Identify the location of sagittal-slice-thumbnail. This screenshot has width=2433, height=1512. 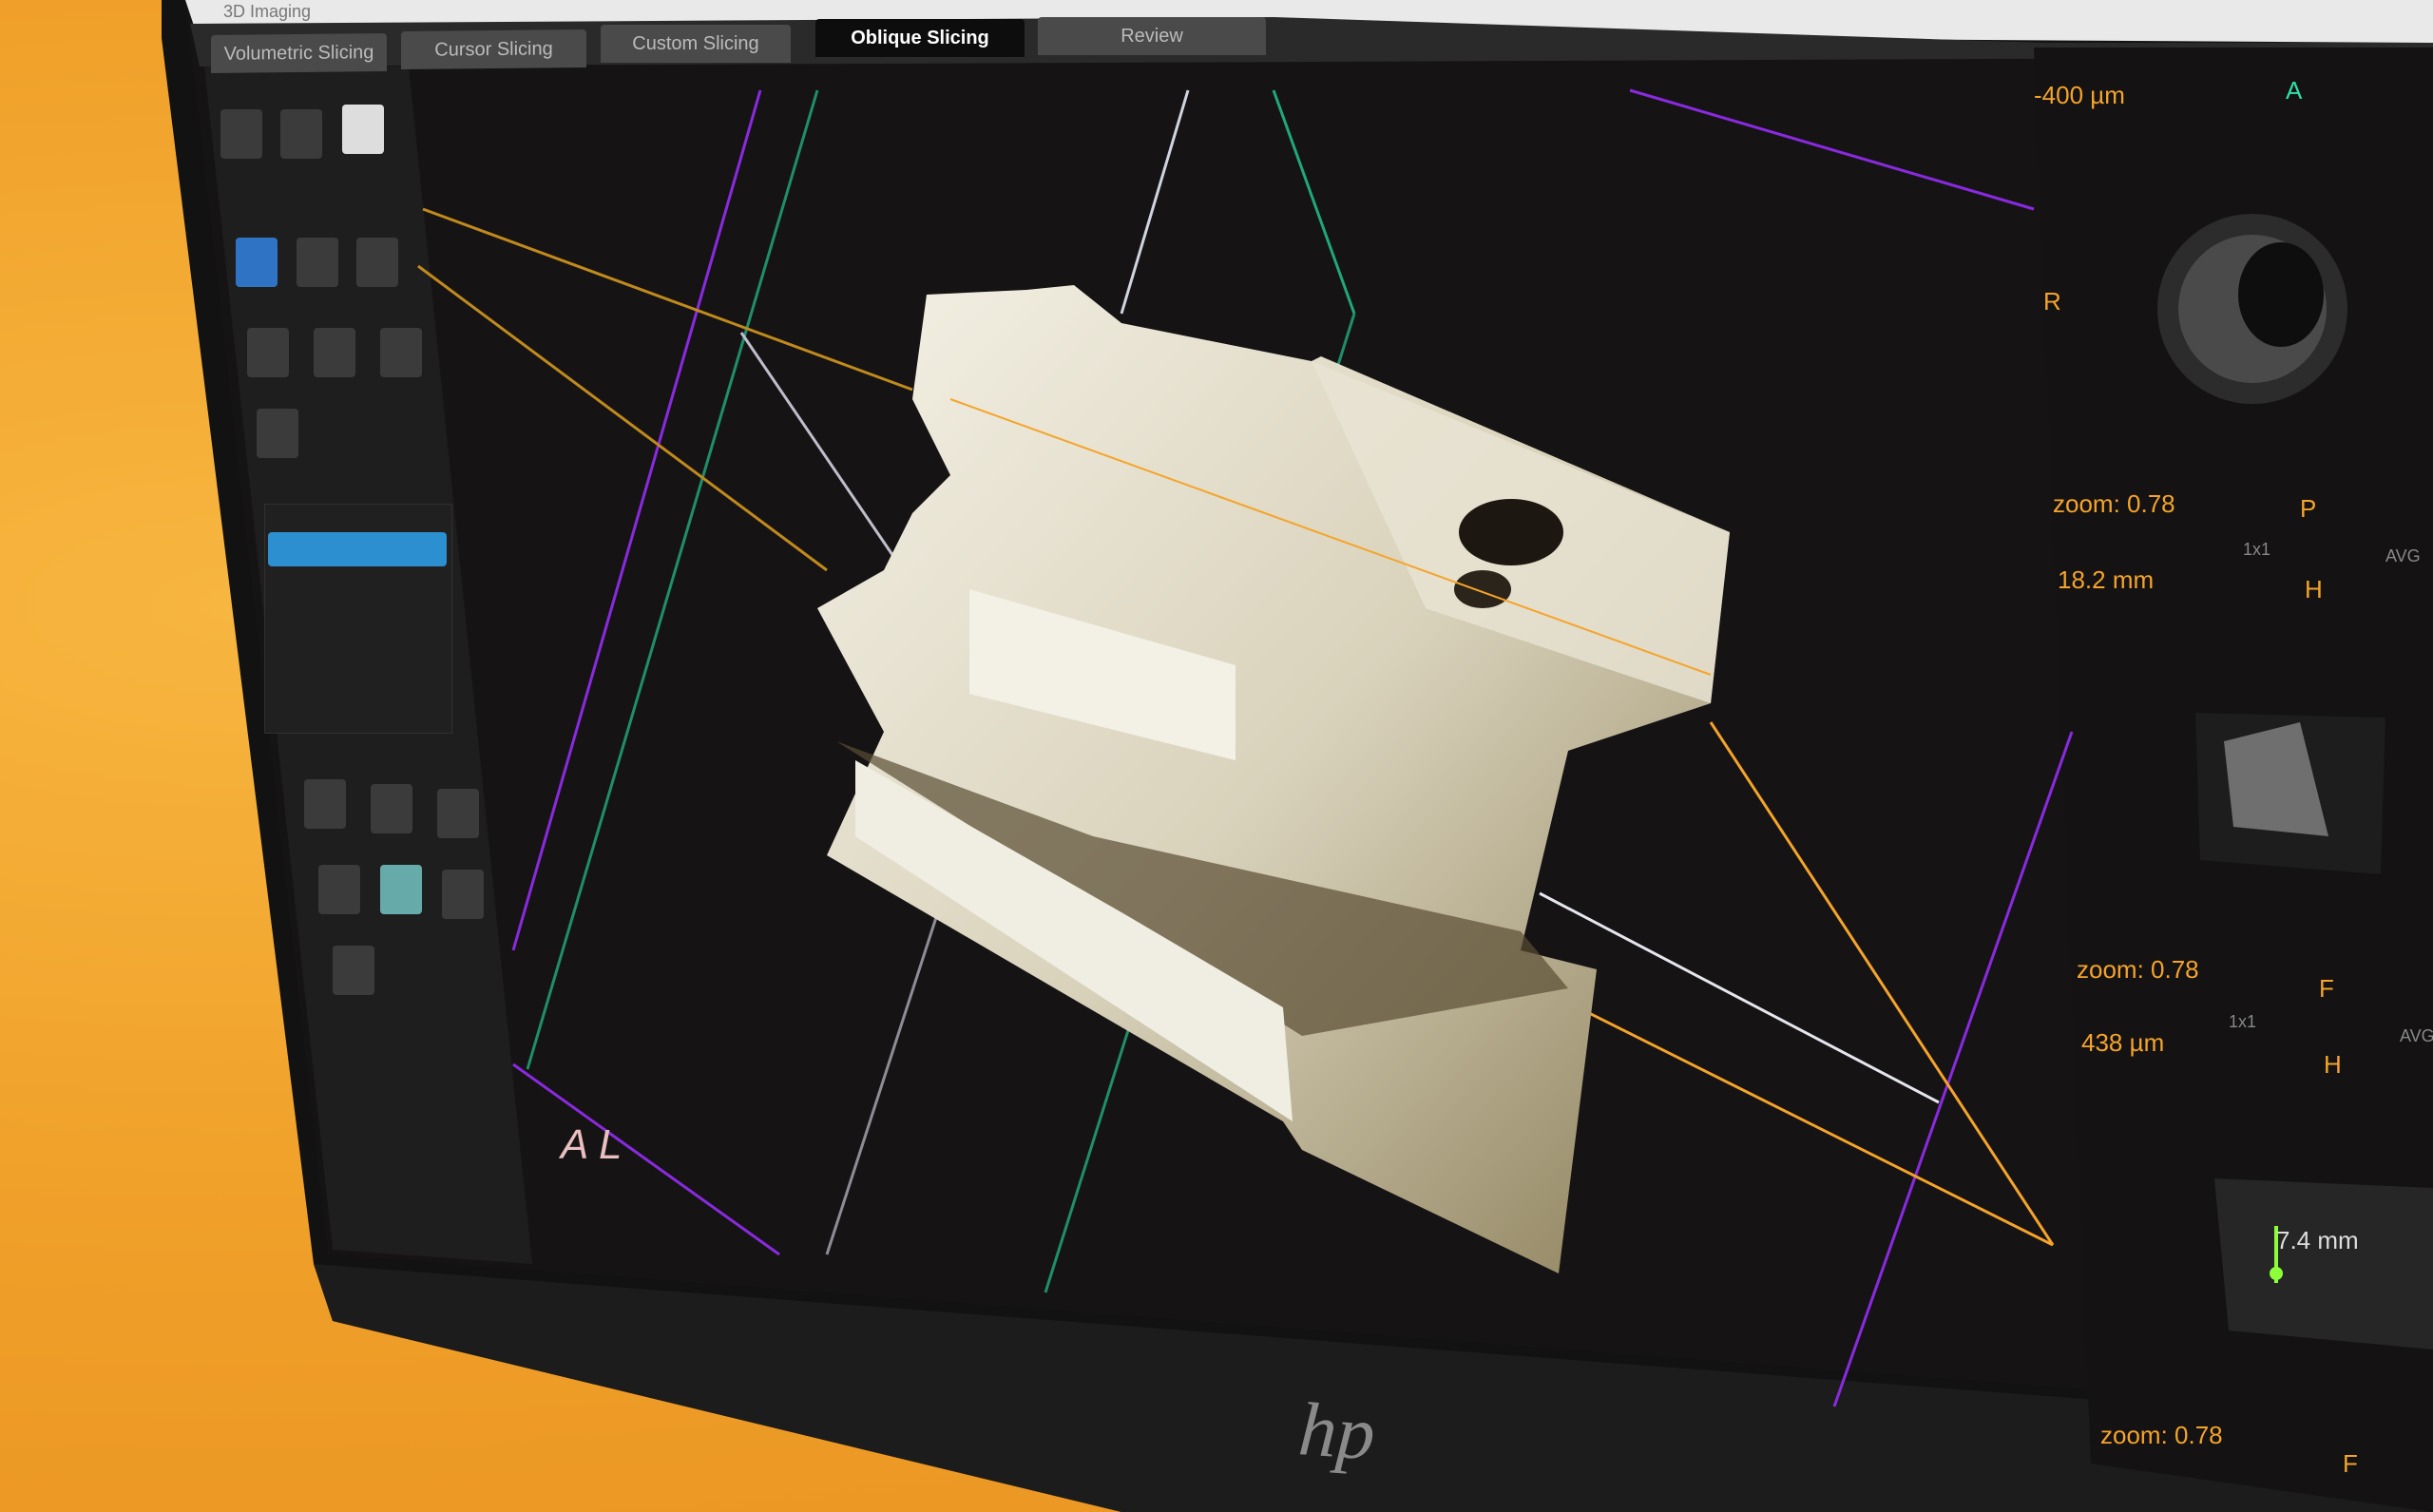
(2323, 1263).